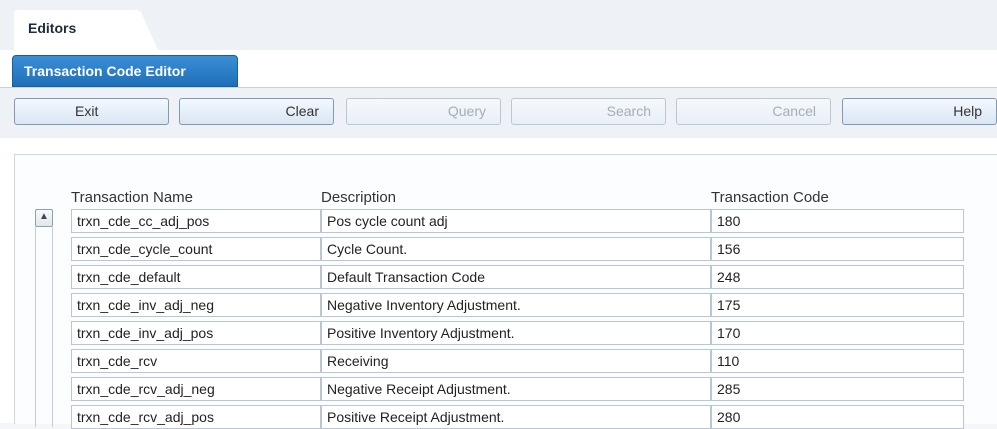 The width and height of the screenshot is (997, 429). Describe the element at coordinates (516, 305) in the screenshot. I see `description-cell: Negative Inventory Adjustment.` at that location.